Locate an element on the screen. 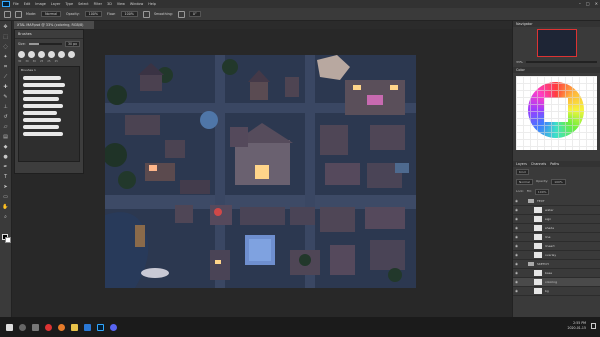 The height and width of the screenshot is (337, 600). angle-field: 0° is located at coordinates (194, 14).